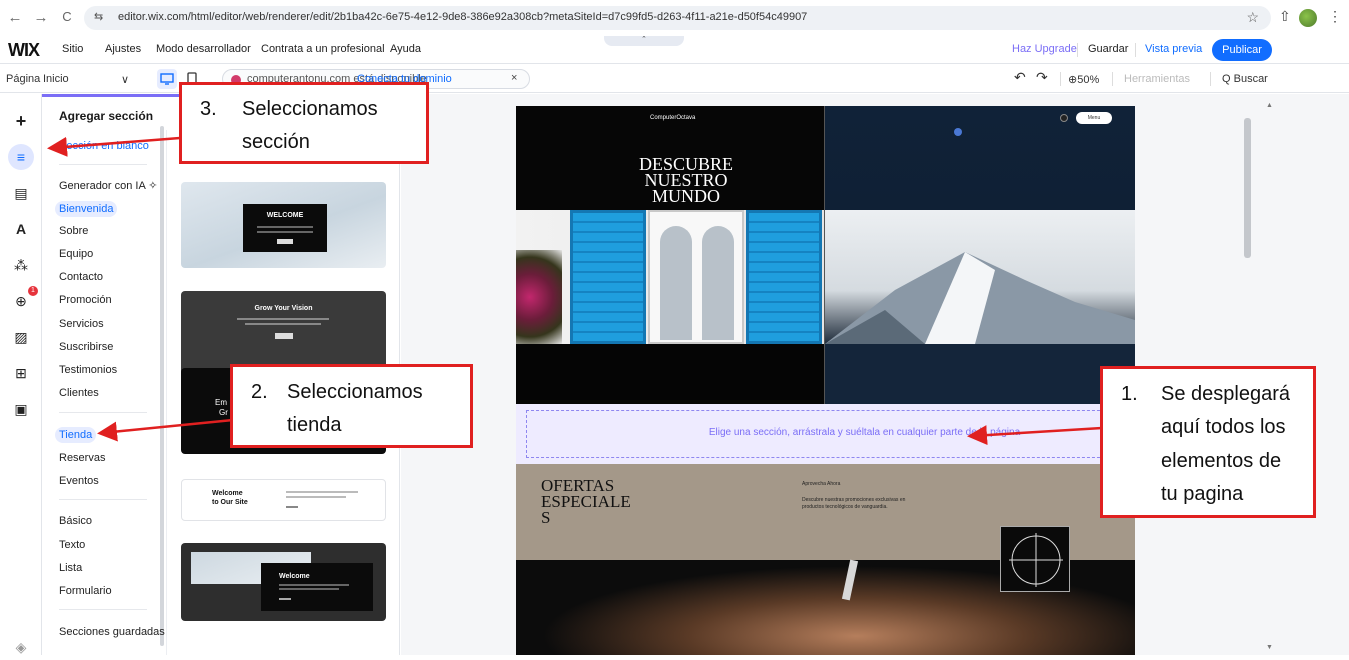  What do you see at coordinates (86, 209) in the screenshot?
I see `category-bienvenida: Bienvenida` at bounding box center [86, 209].